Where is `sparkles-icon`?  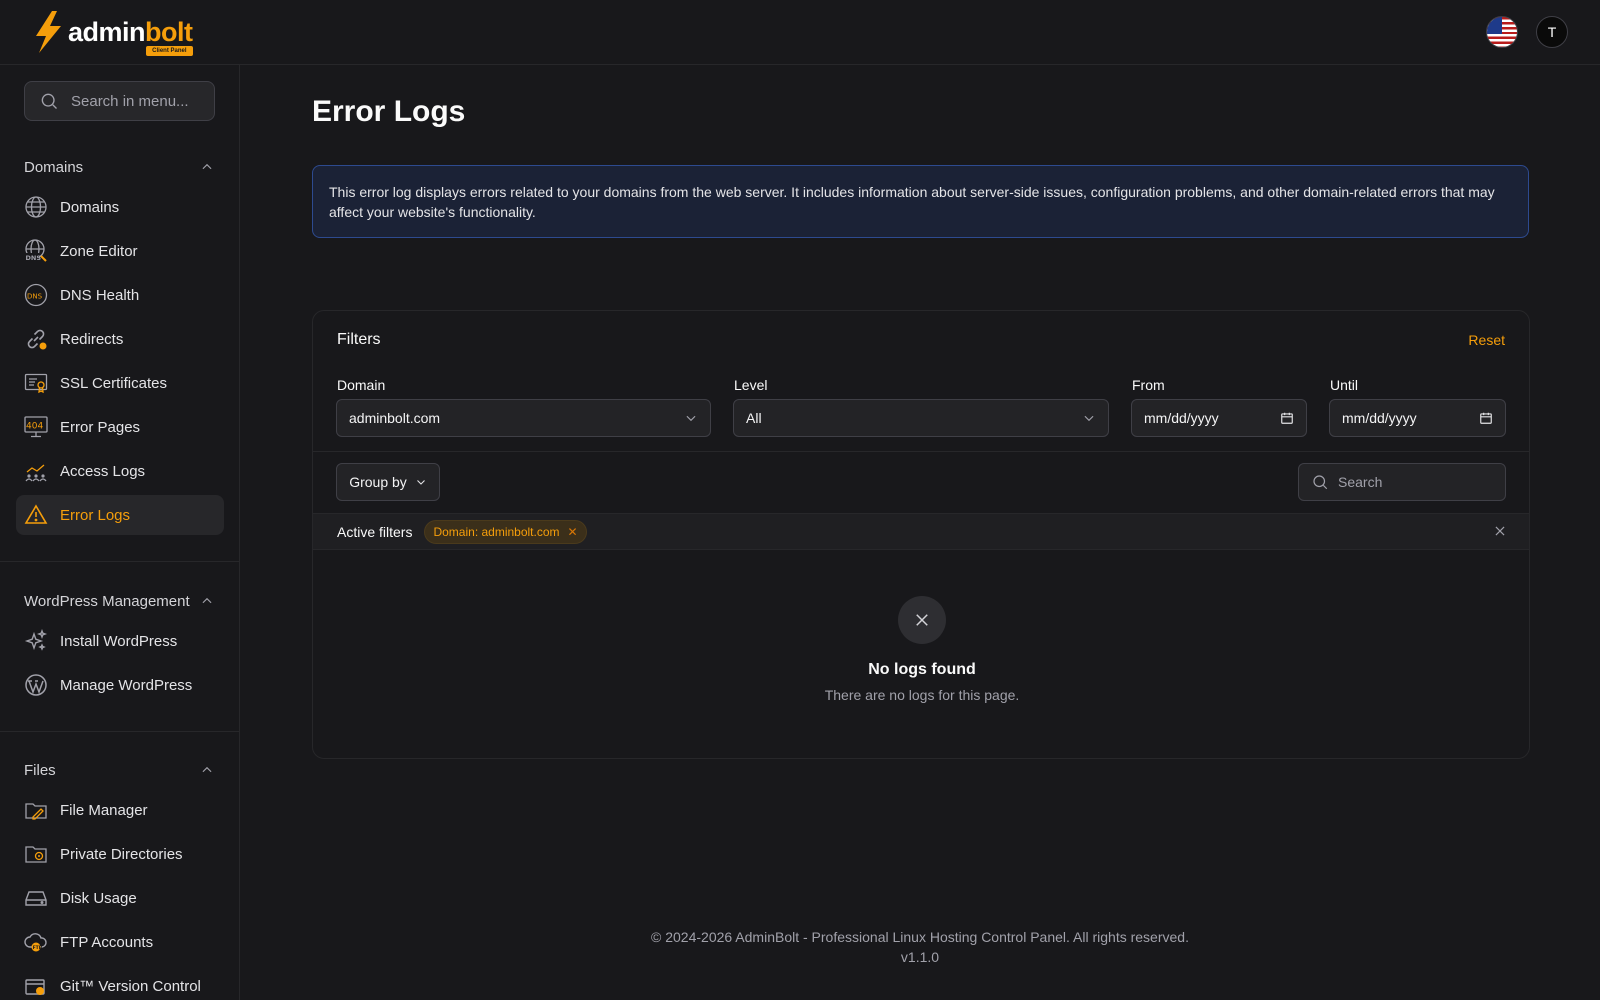
sparkles-icon is located at coordinates (36, 641).